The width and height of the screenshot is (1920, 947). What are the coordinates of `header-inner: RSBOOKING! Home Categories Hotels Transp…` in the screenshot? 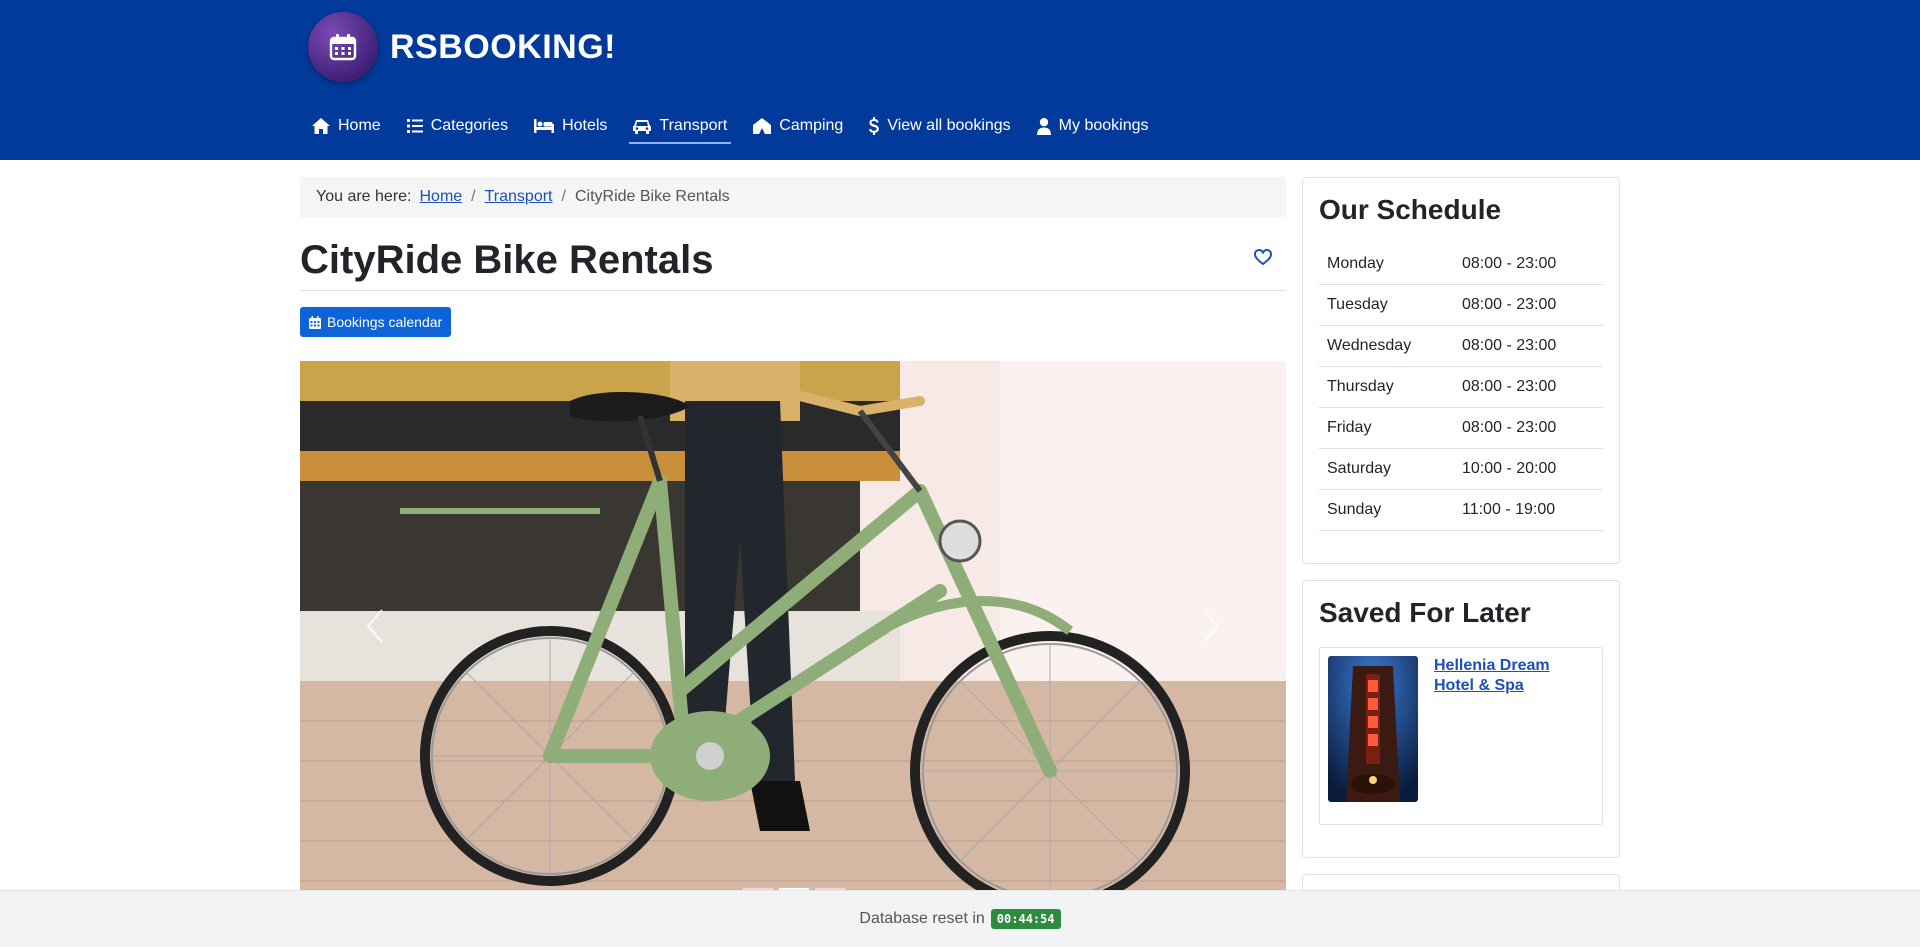 It's located at (960, 80).